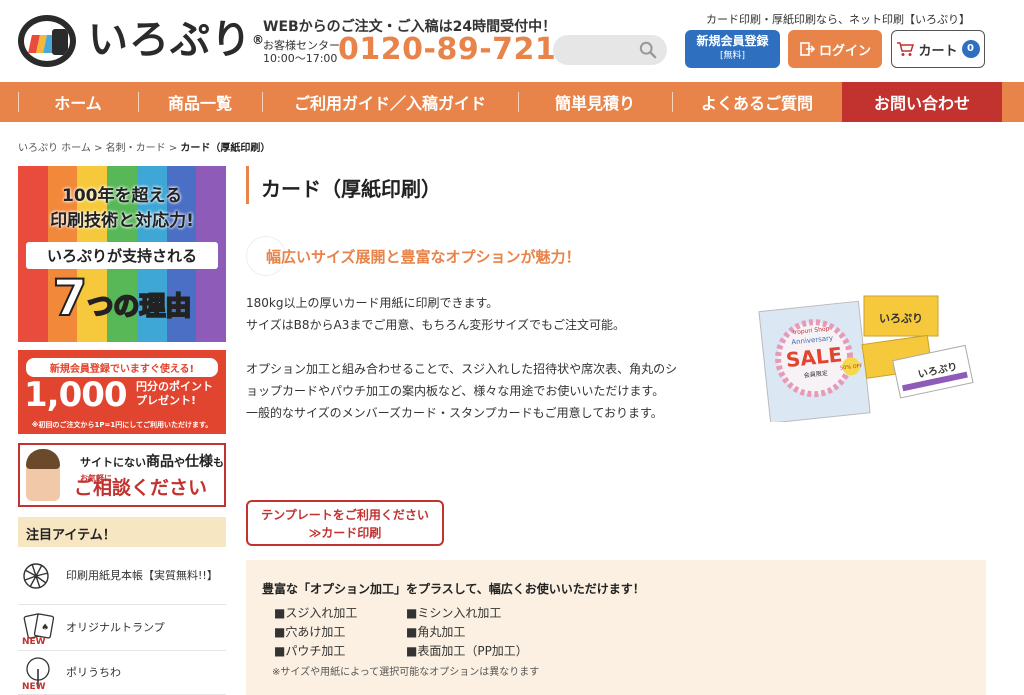  What do you see at coordinates (40, 576) in the screenshot?
I see `paper-sample-icon` at bounding box center [40, 576].